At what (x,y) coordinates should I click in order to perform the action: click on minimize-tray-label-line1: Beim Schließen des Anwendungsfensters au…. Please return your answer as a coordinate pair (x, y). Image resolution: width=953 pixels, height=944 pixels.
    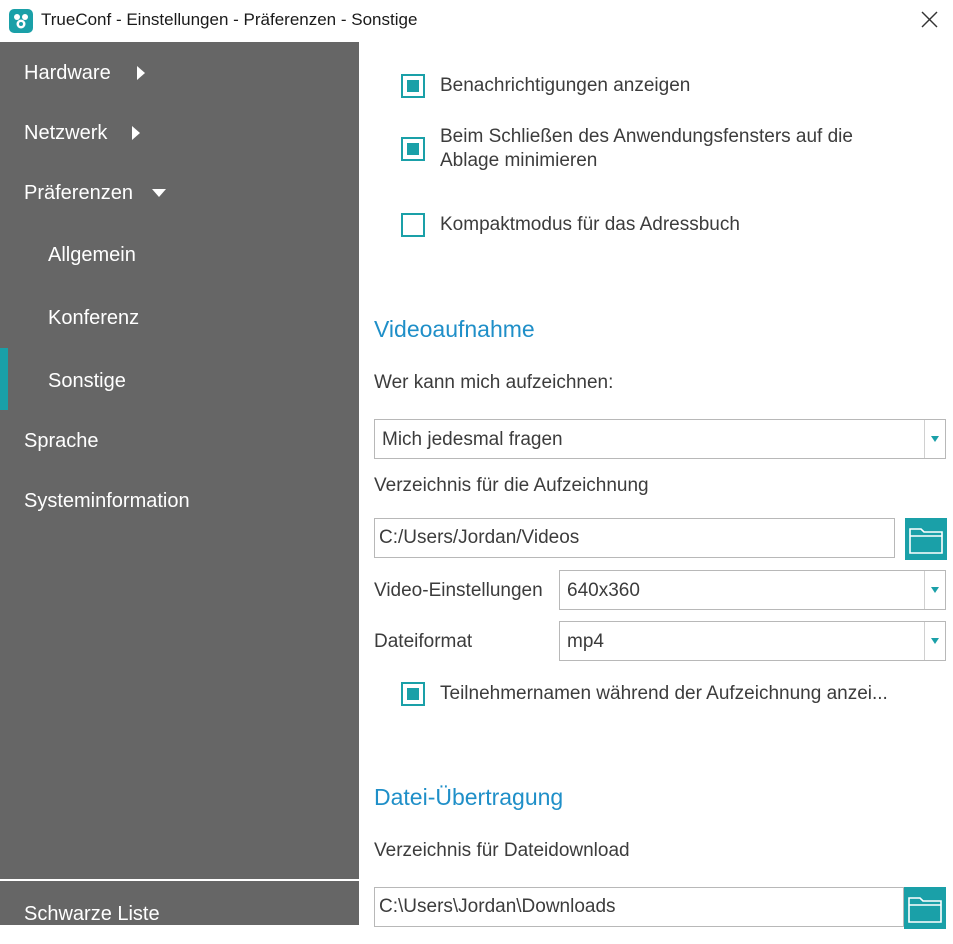
    Looking at the image, I should click on (646, 136).